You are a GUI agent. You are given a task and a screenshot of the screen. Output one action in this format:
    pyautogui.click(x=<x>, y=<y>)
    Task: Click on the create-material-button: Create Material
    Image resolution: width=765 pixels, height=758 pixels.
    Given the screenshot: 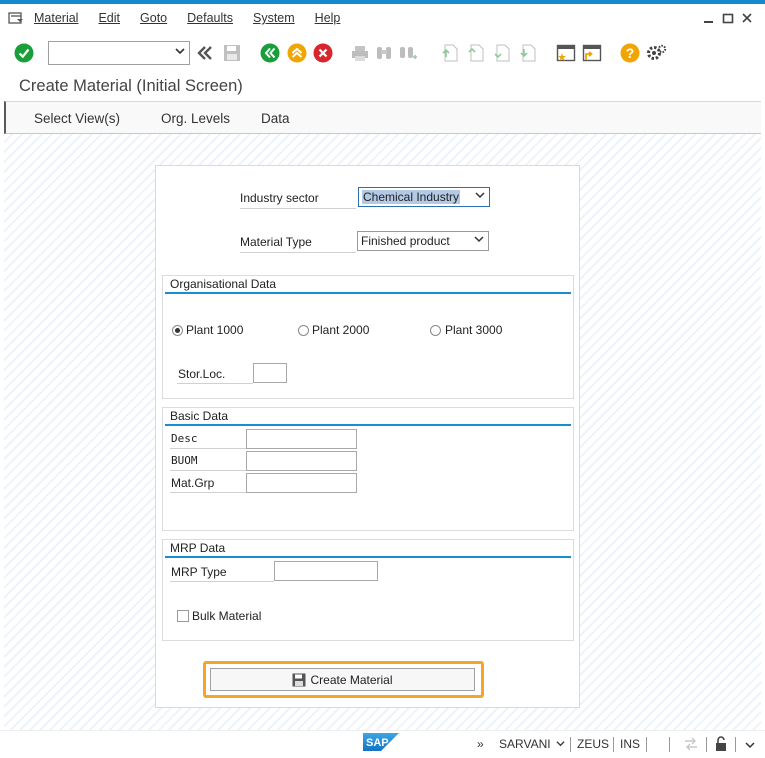 What is the action you would take?
    pyautogui.click(x=342, y=679)
    